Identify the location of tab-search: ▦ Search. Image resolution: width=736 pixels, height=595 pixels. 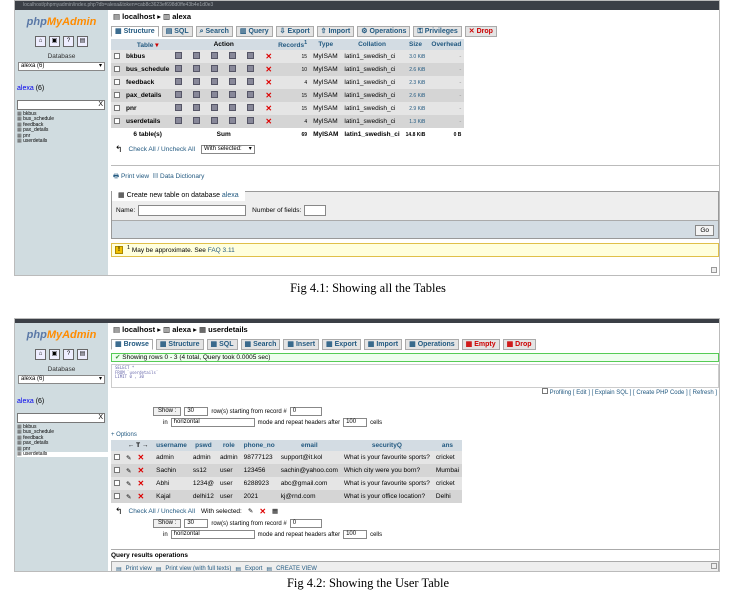
(260, 344).